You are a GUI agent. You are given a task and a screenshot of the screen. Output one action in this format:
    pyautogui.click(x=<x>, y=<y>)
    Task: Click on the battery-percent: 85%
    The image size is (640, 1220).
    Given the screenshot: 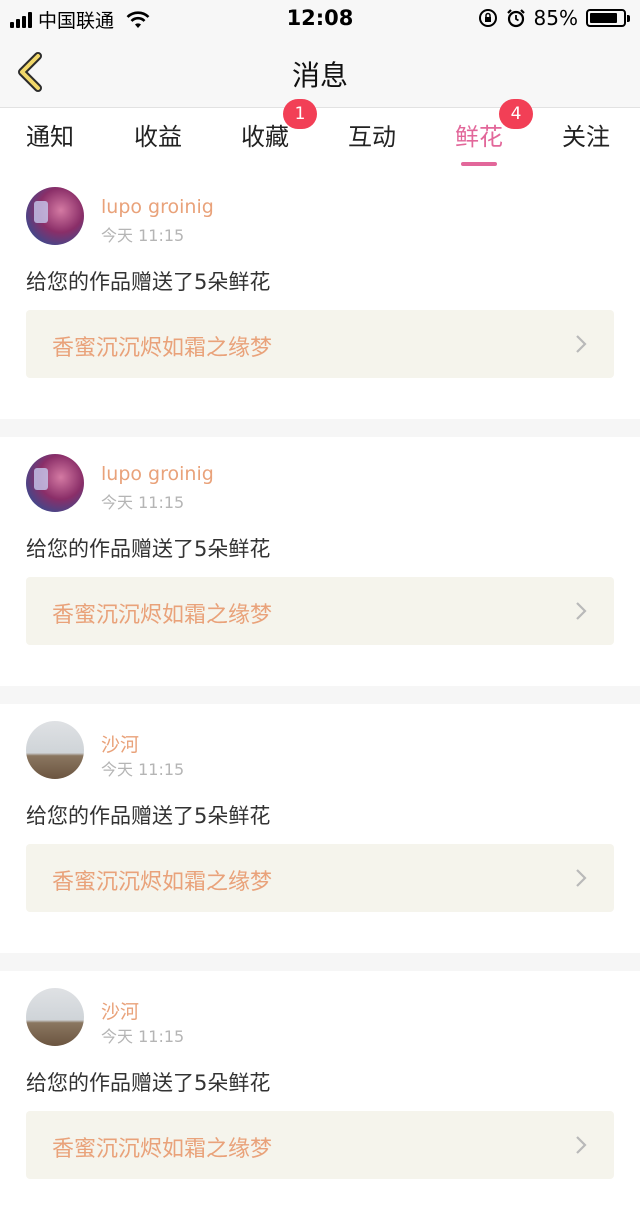 What is the action you would take?
    pyautogui.click(x=555, y=18)
    